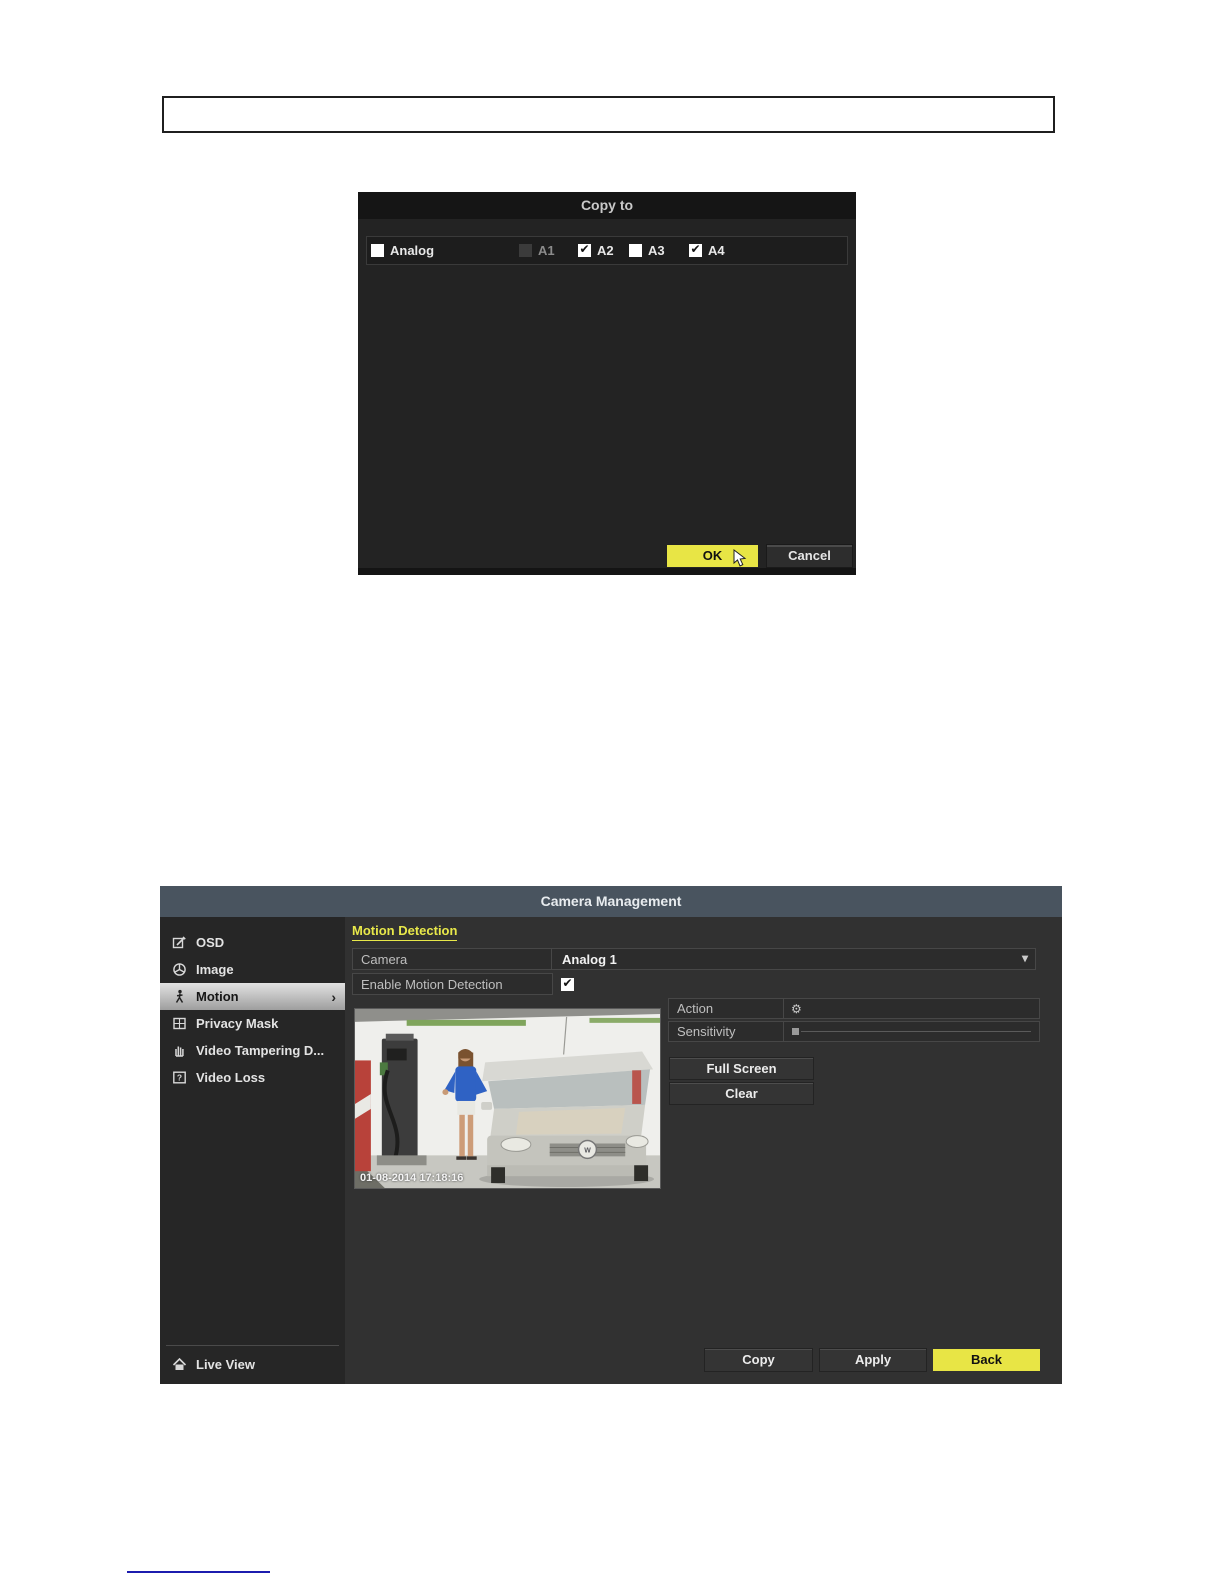  I want to click on a1-checkbox, so click(525, 250).